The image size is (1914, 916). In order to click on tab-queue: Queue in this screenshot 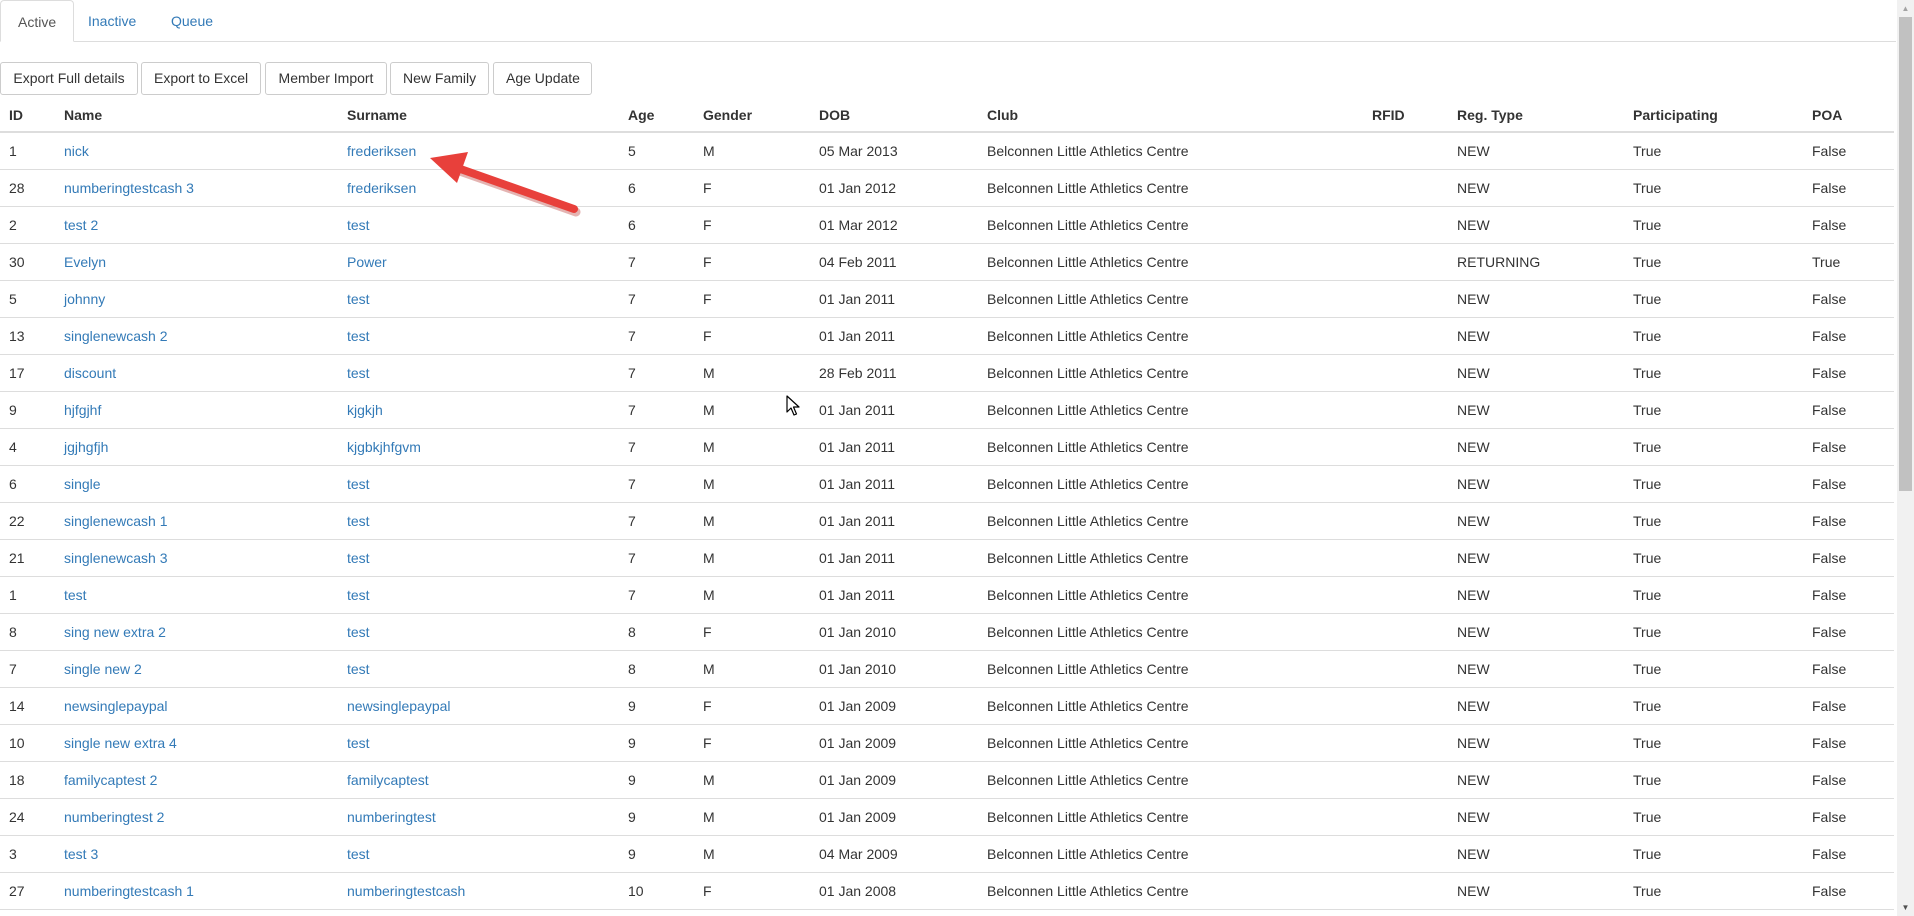, I will do `click(192, 20)`.